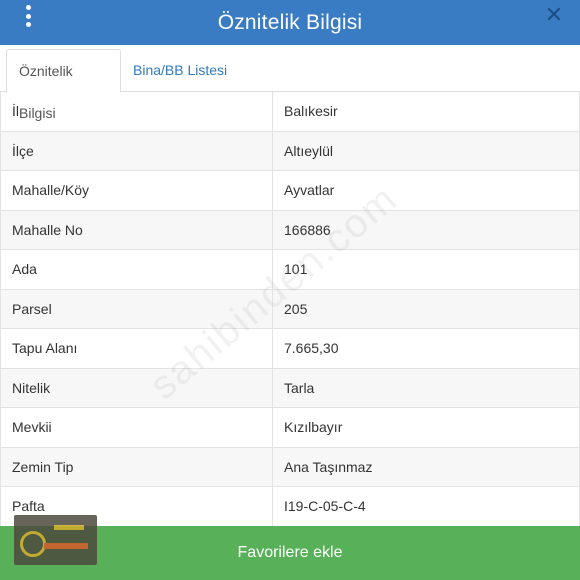 The width and height of the screenshot is (580, 580). What do you see at coordinates (426, 229) in the screenshot?
I see `row-value: 166886` at bounding box center [426, 229].